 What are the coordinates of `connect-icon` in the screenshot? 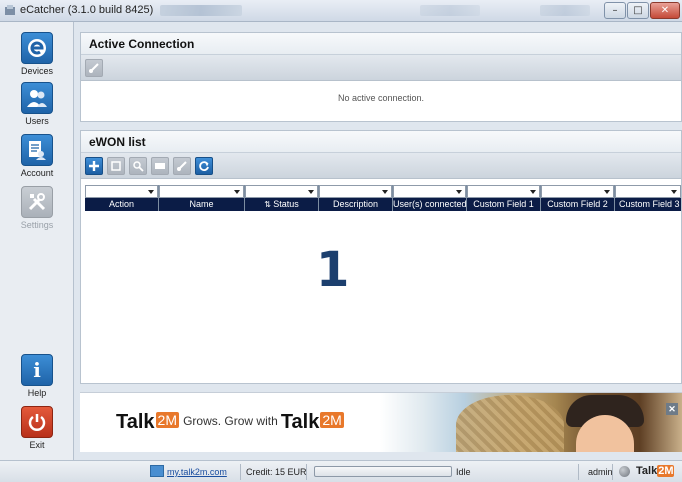 It's located at (182, 166).